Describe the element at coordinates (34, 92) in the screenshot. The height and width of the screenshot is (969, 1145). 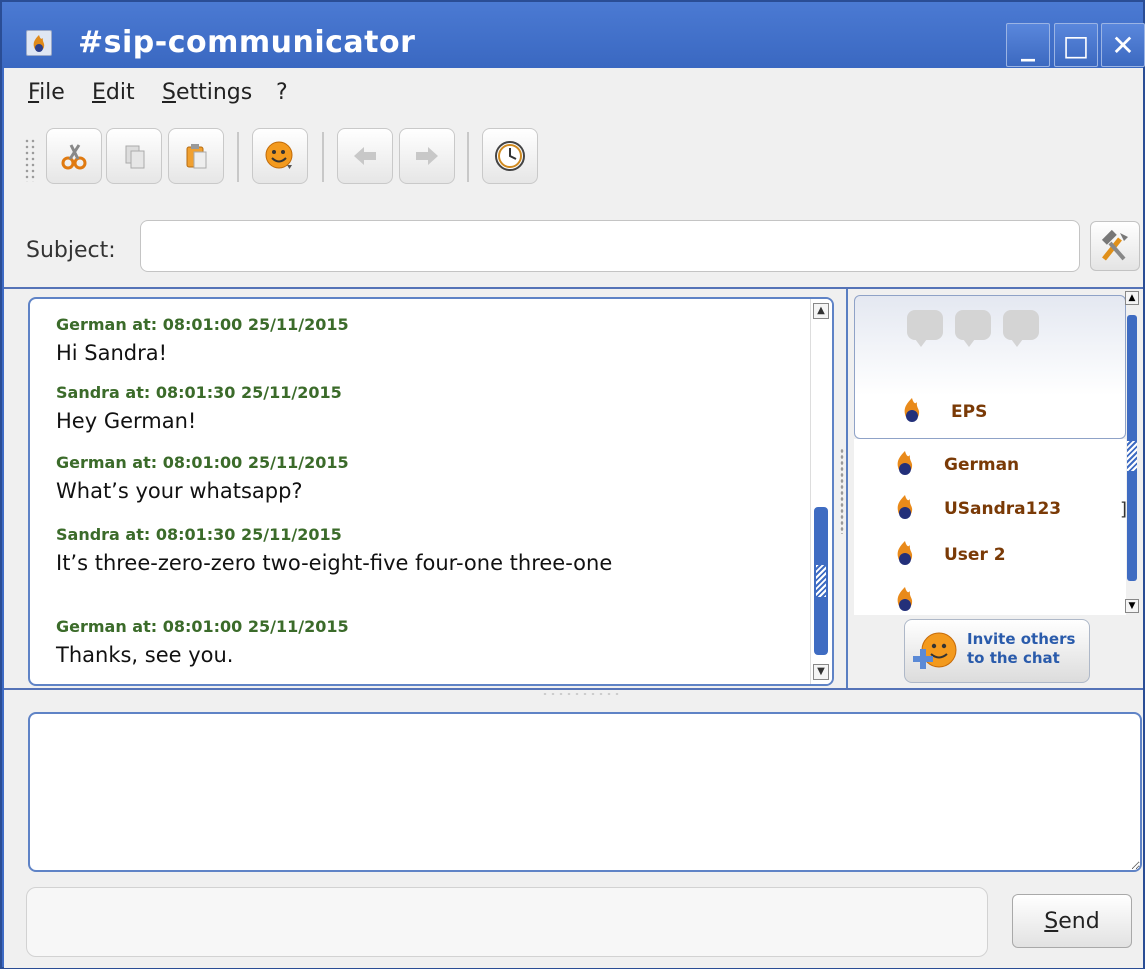
I see `menu-file-mnemonic: F` at that location.